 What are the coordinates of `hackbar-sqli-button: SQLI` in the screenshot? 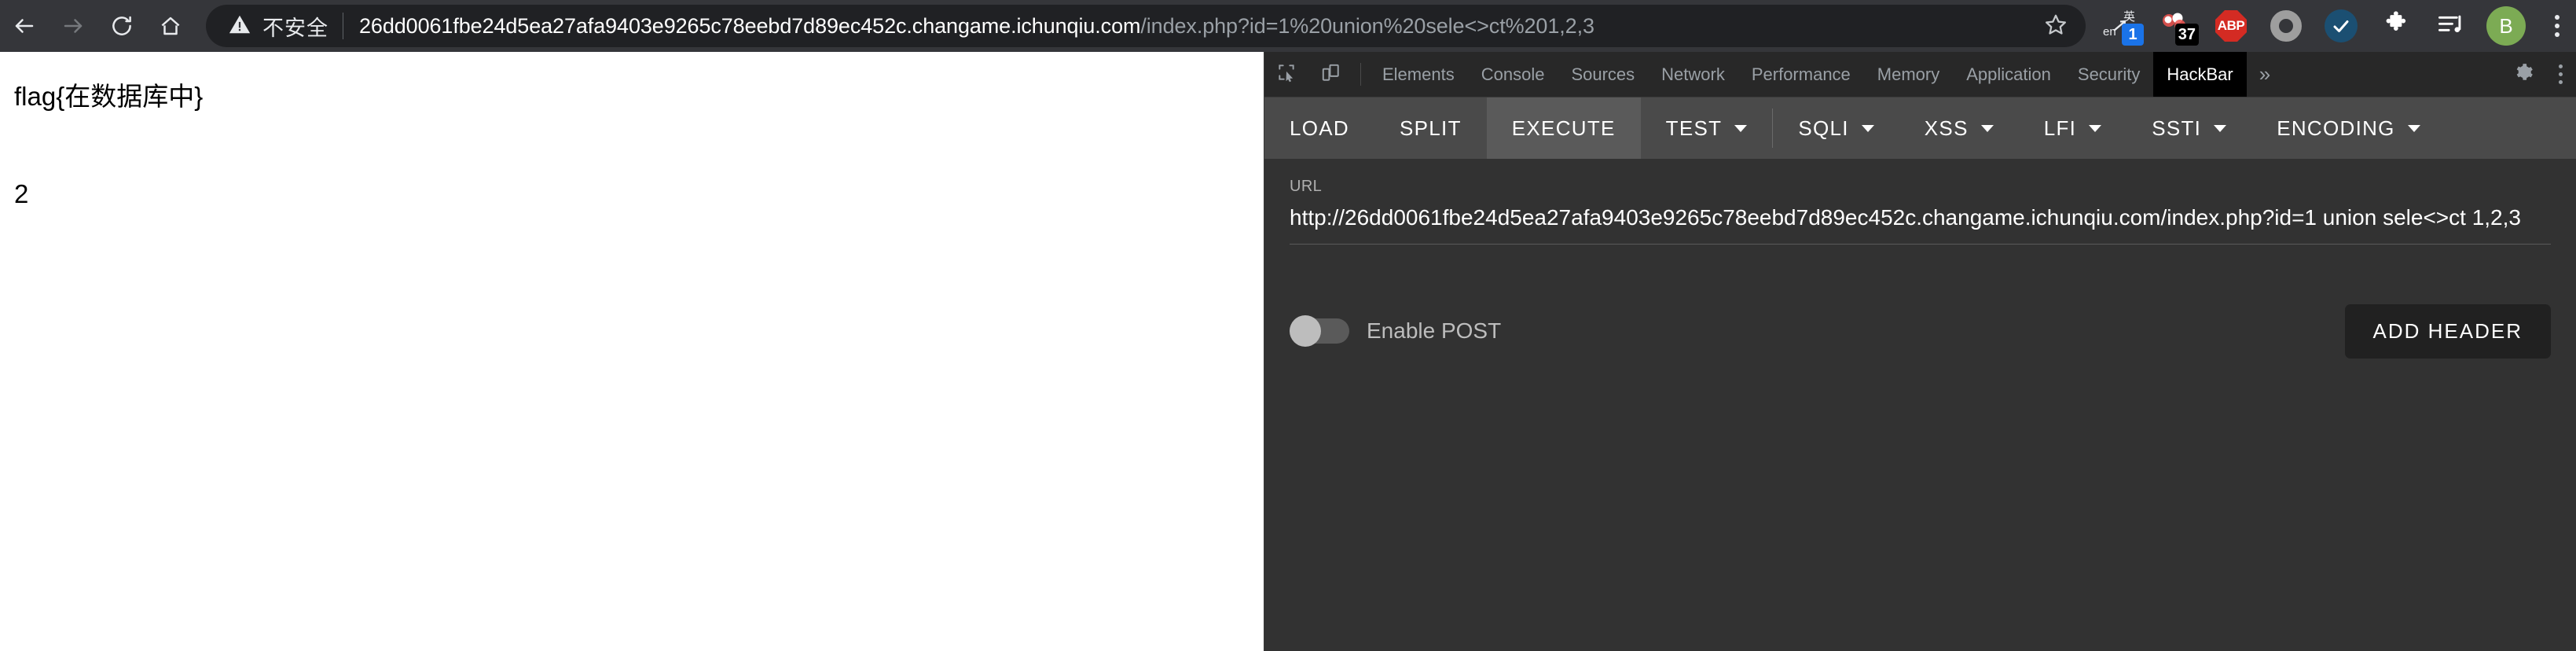 It's located at (1836, 128).